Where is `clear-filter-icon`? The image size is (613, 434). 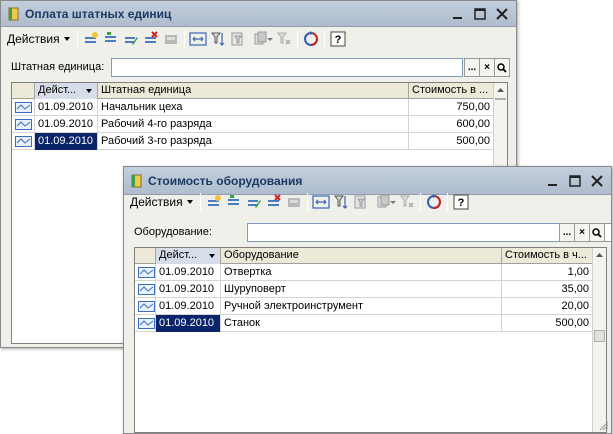 clear-filter-icon is located at coordinates (406, 201).